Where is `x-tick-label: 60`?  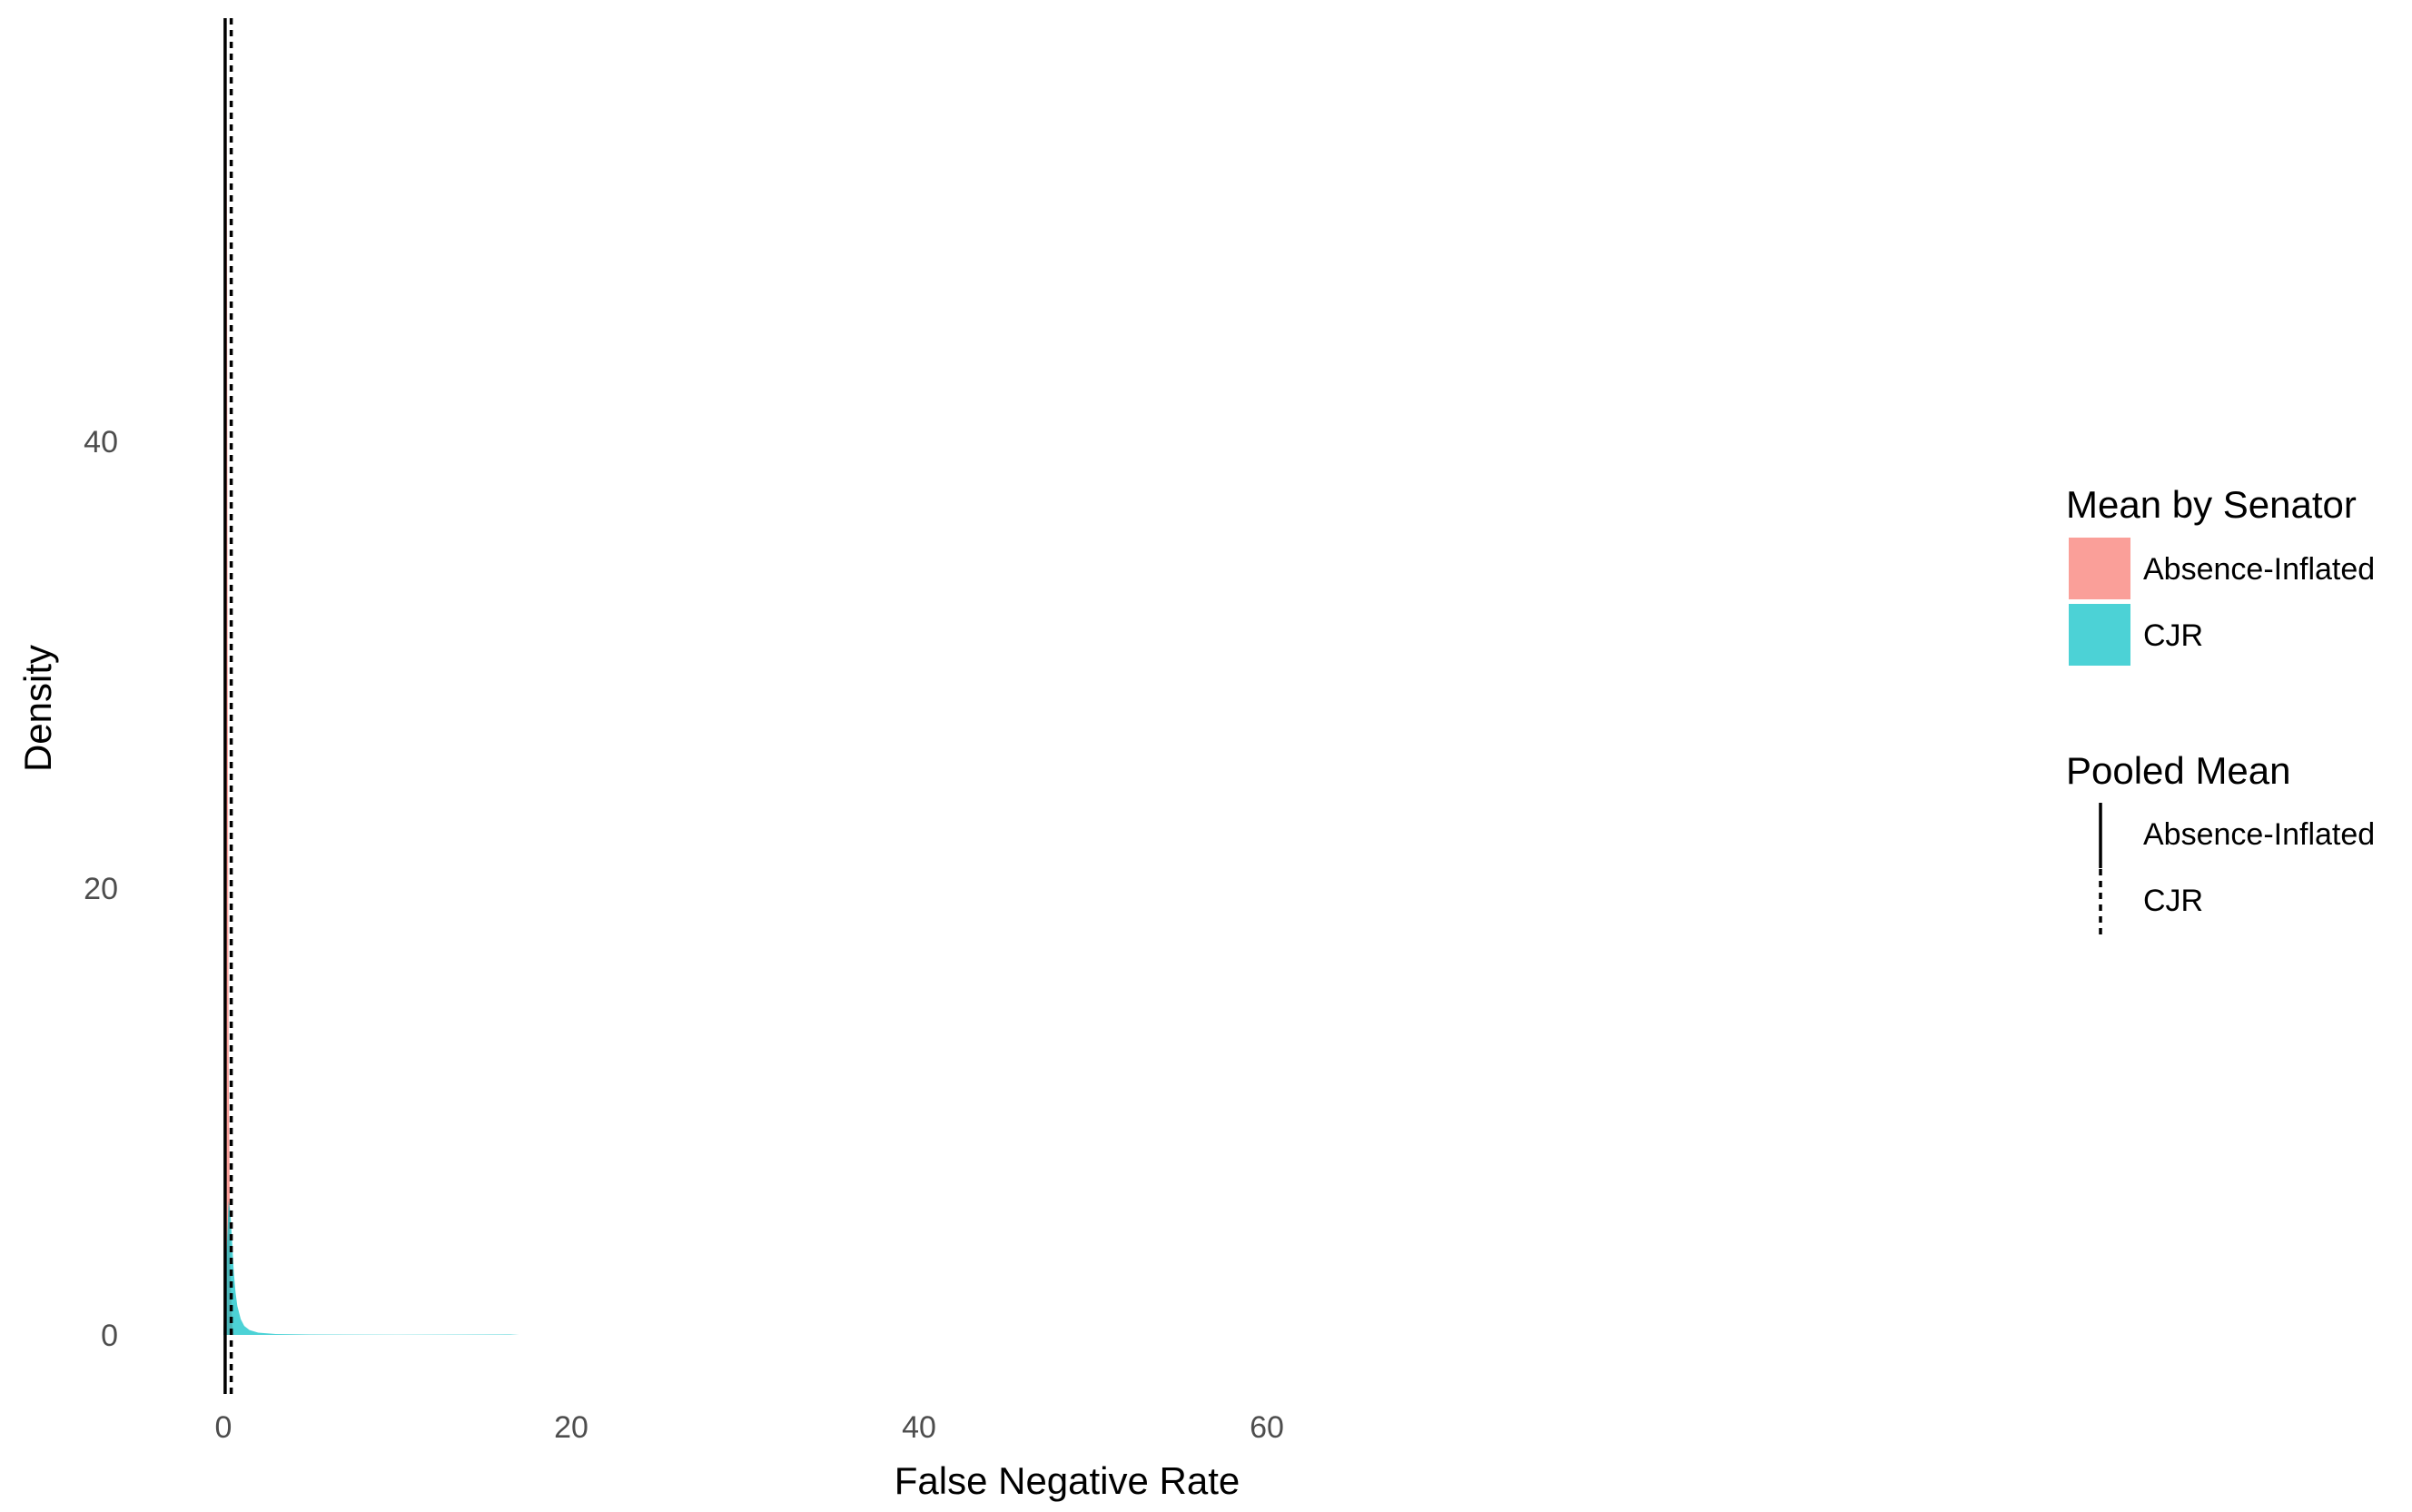
x-tick-label: 60 is located at coordinates (1267, 1428).